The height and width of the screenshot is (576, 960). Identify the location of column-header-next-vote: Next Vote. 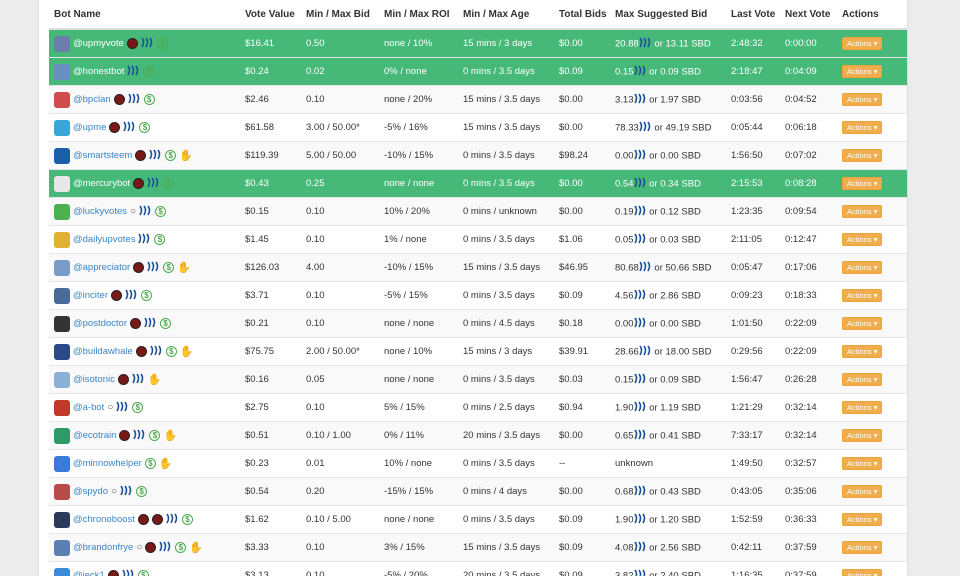
(808, 15).